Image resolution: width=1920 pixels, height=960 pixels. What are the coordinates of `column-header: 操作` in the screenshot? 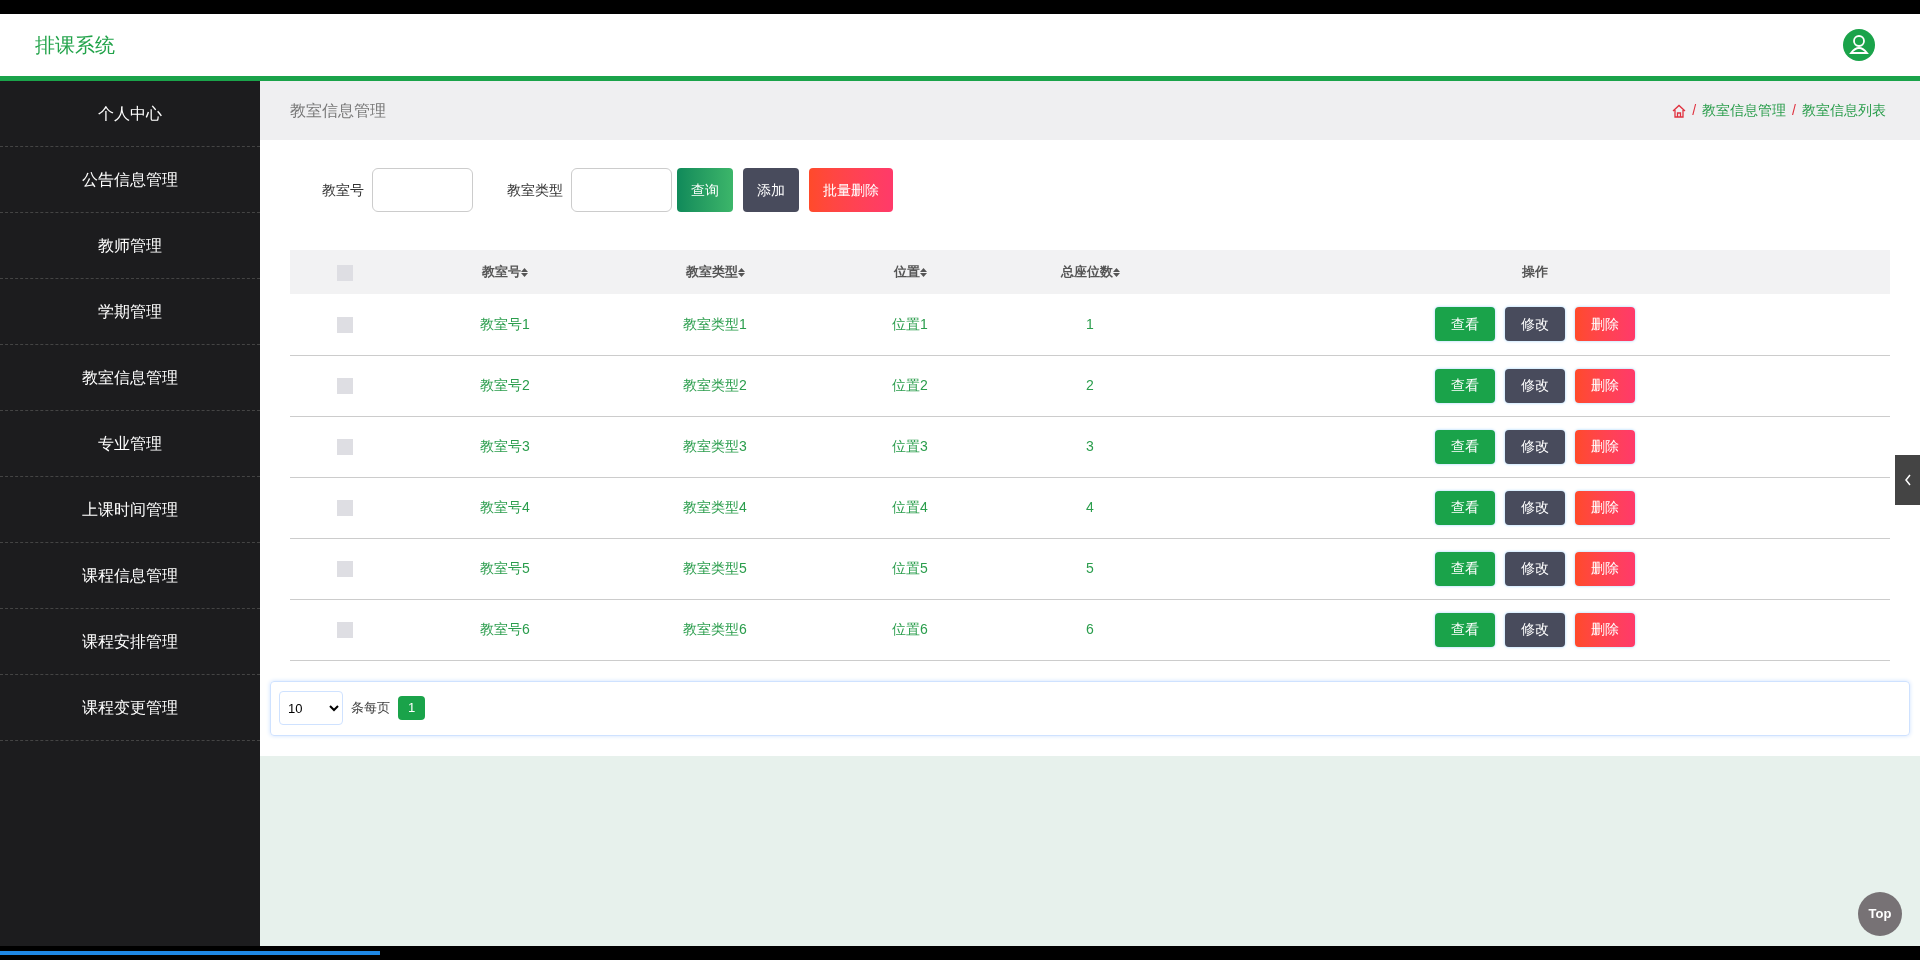 It's located at (1535, 272).